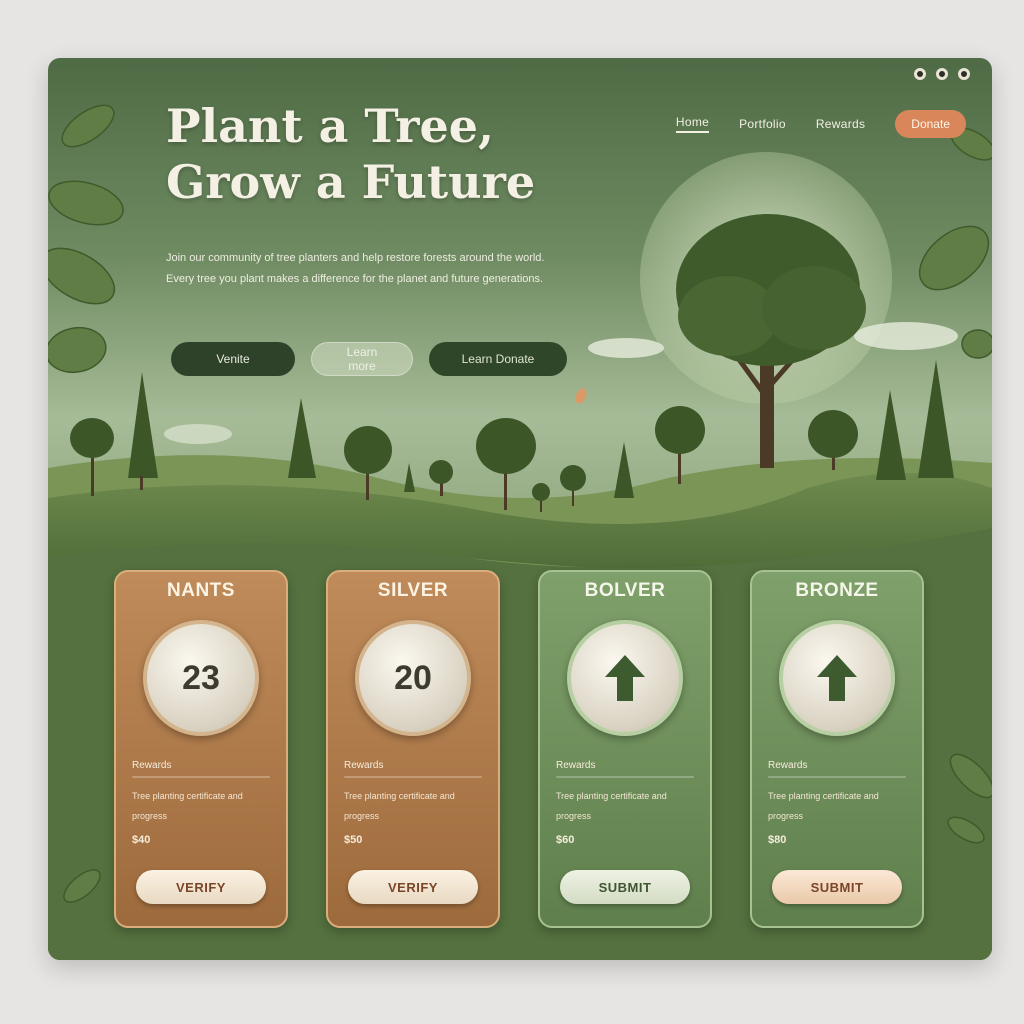  Describe the element at coordinates (353, 840) in the screenshot. I see `tier-price: $50` at that location.